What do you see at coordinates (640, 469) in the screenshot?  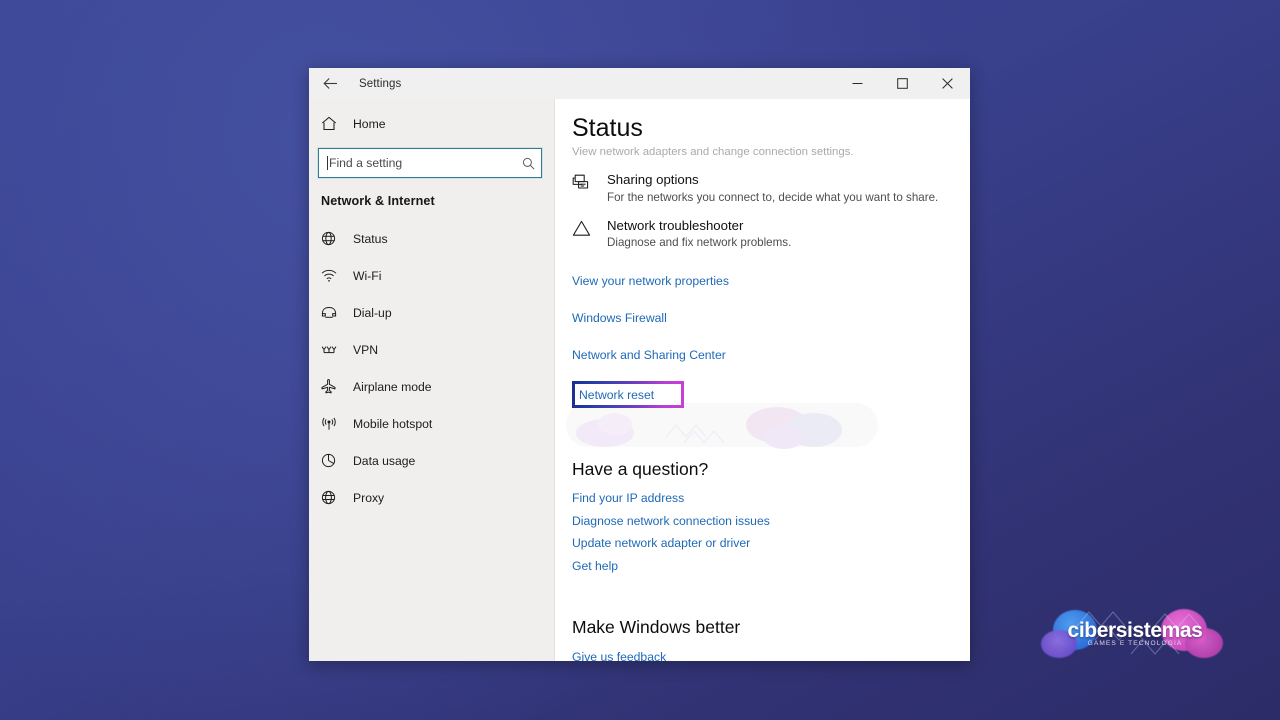 I see `section-heading-have-a-question: Have a question?` at bounding box center [640, 469].